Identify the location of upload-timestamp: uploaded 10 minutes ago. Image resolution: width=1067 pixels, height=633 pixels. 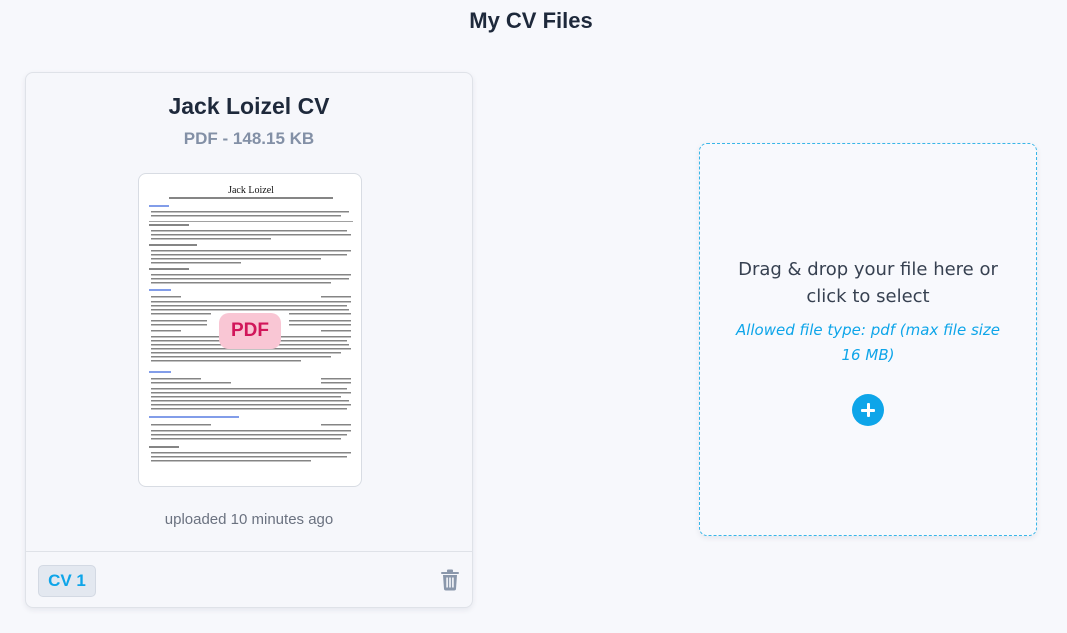
(249, 519).